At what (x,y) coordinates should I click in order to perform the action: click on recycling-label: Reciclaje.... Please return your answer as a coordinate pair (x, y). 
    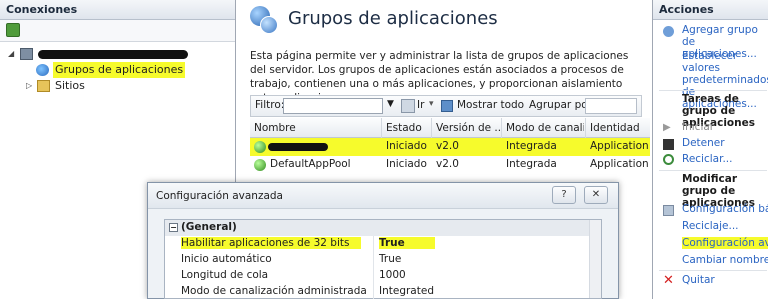
    Looking at the image, I should click on (710, 226).